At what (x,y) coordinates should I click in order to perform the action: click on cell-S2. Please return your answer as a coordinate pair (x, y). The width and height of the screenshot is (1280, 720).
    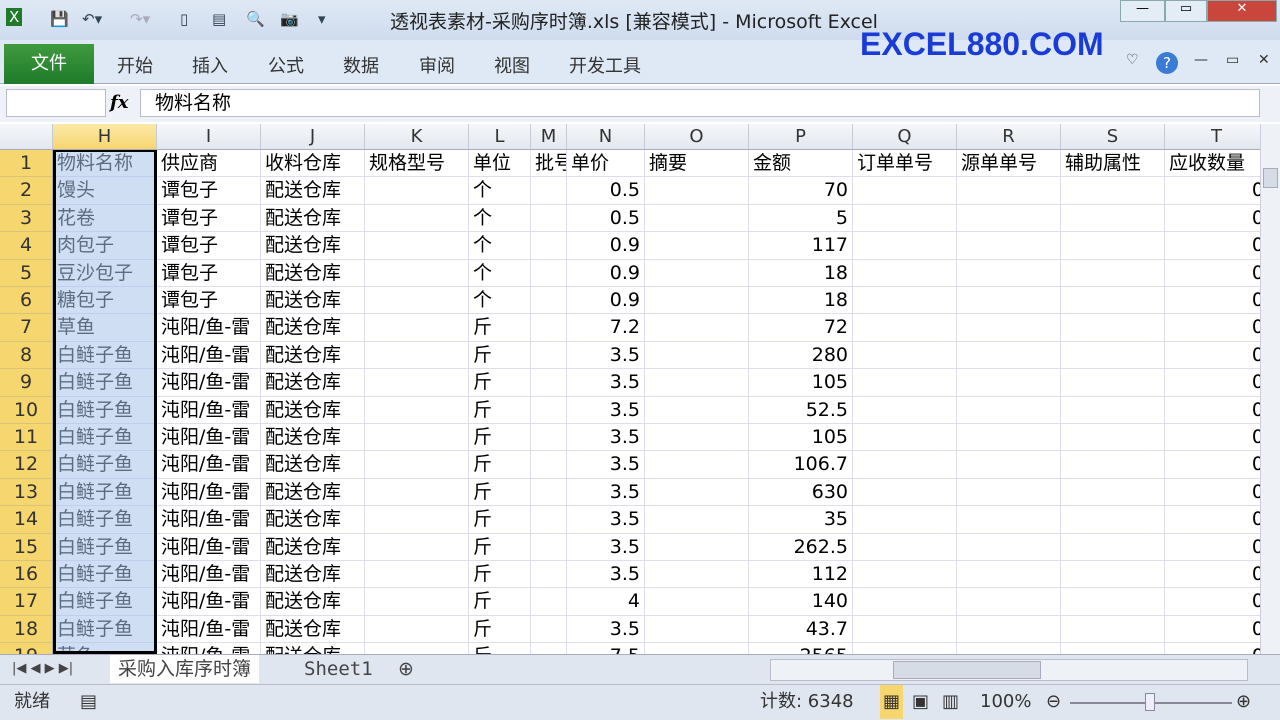
    Looking at the image, I should click on (1113, 191).